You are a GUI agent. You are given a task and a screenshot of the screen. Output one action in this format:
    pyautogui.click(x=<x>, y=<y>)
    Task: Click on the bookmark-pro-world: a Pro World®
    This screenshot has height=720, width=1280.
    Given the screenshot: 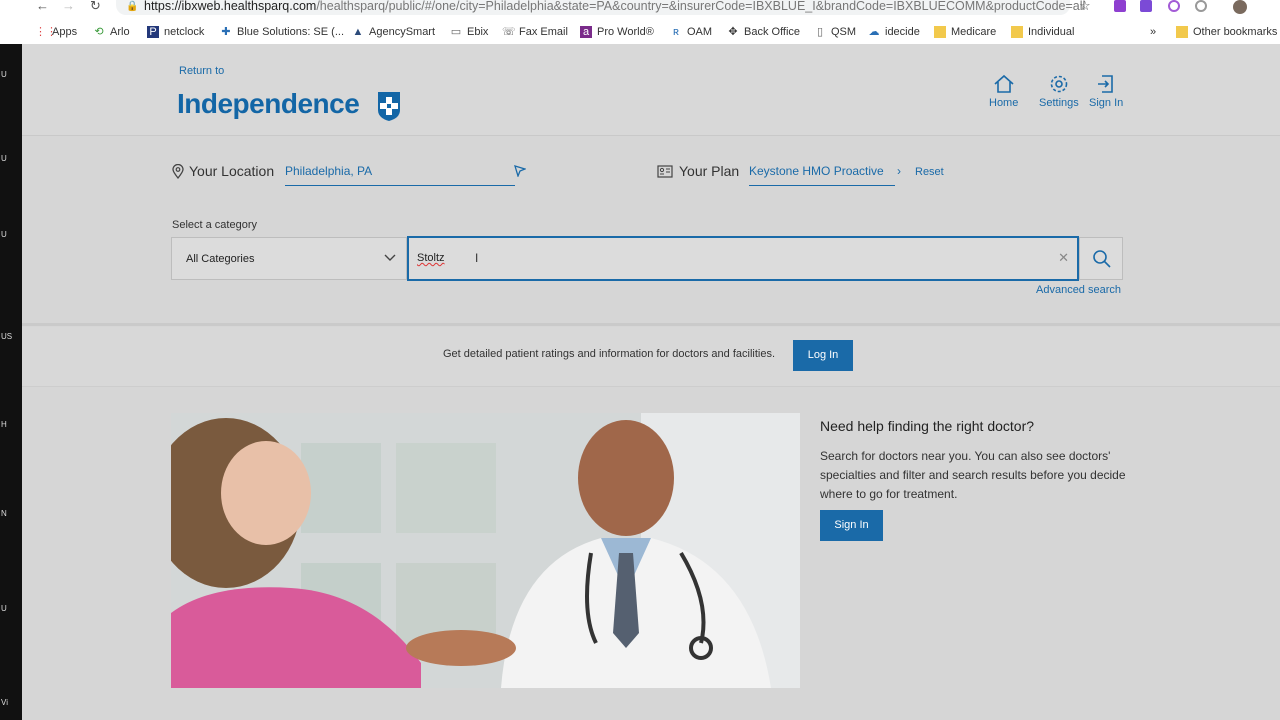 What is the action you would take?
    pyautogui.click(x=617, y=32)
    